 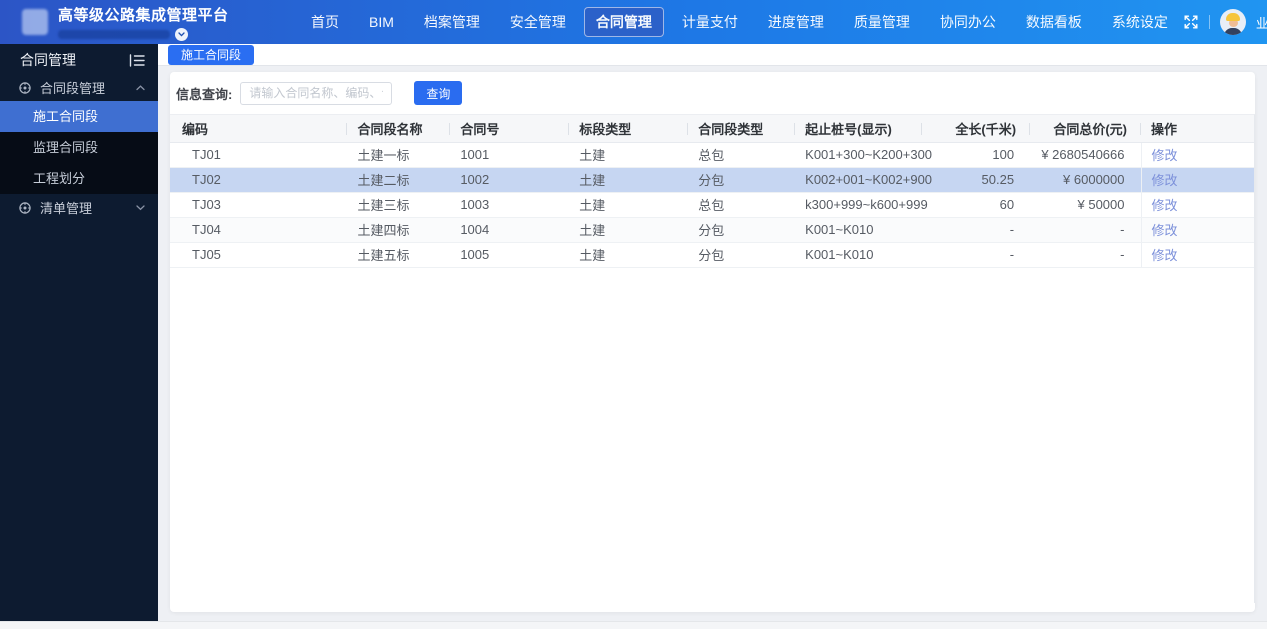 What do you see at coordinates (882, 22) in the screenshot?
I see `nav-item-8: 质量管理` at bounding box center [882, 22].